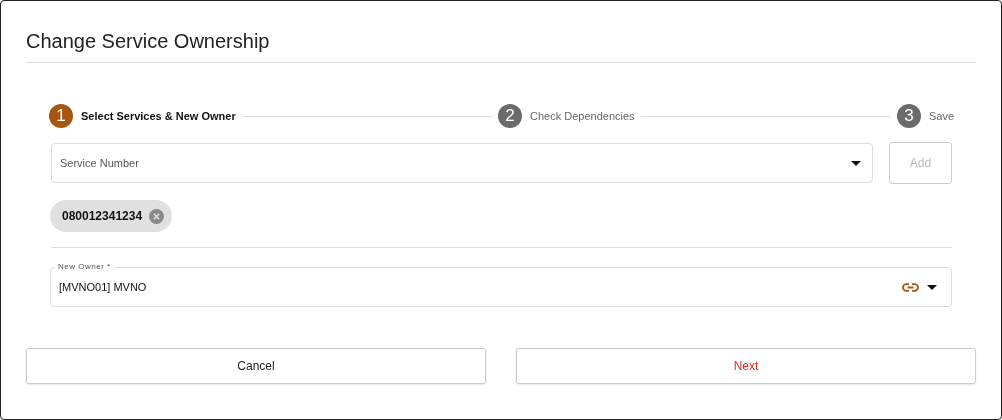 This screenshot has height=420, width=1002. What do you see at coordinates (102, 216) in the screenshot?
I see `chip-label: 080012341234` at bounding box center [102, 216].